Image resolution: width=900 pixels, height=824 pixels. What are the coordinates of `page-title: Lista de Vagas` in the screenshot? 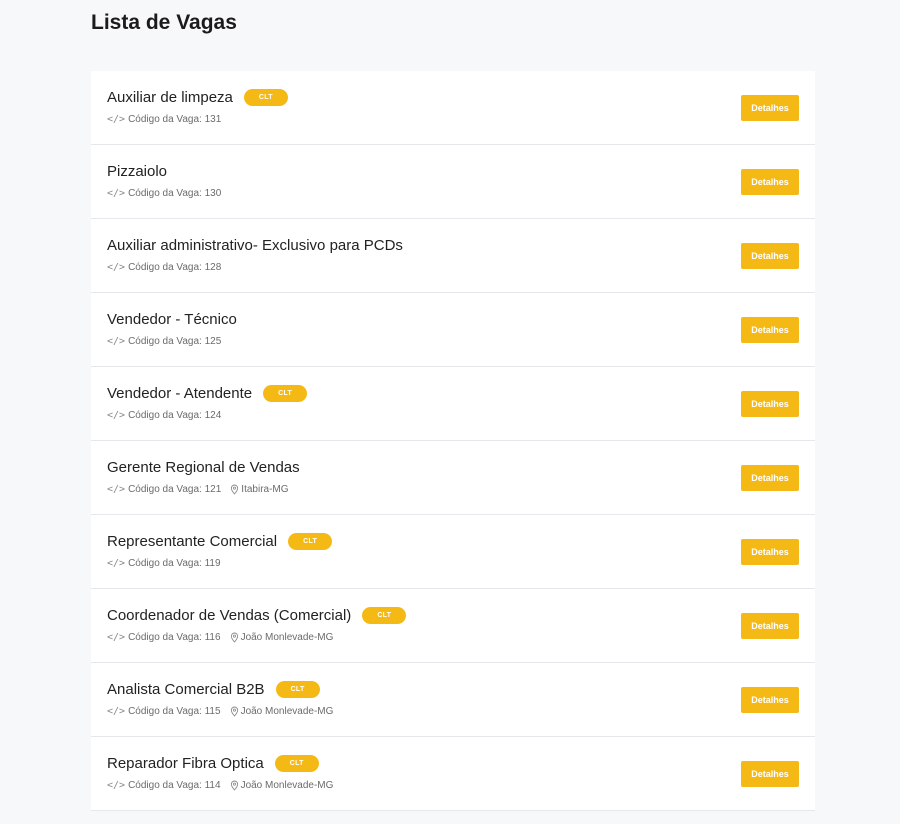 It's located at (164, 22).